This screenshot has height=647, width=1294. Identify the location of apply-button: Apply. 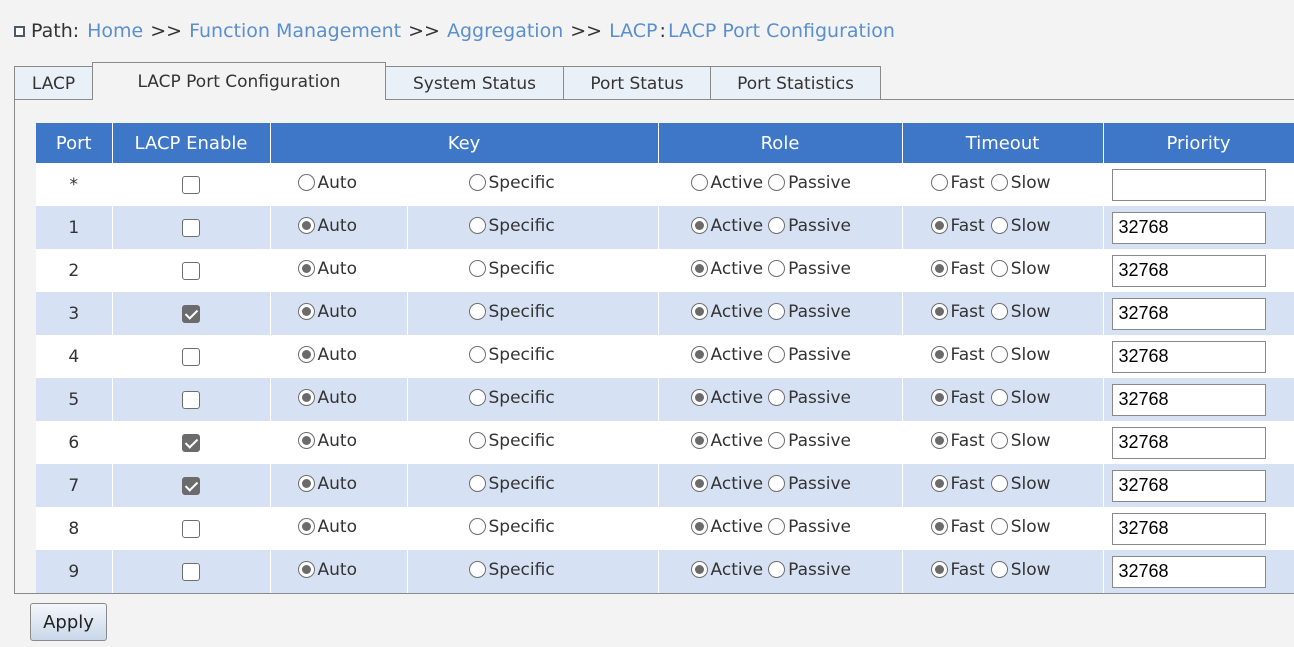
(68, 622).